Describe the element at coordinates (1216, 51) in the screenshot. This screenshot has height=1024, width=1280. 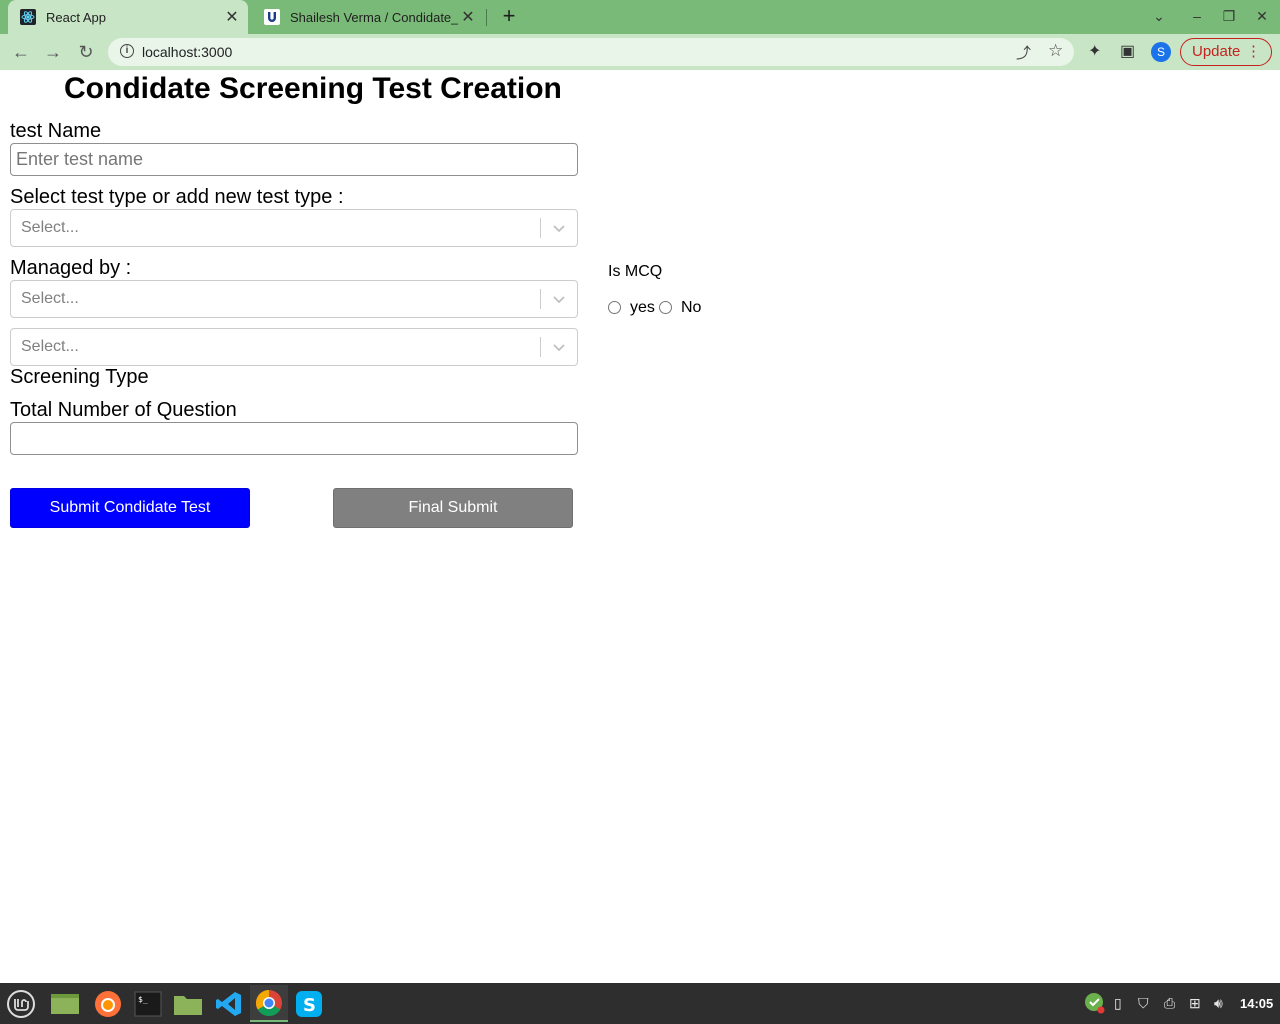
I see `update-label: Update` at that location.